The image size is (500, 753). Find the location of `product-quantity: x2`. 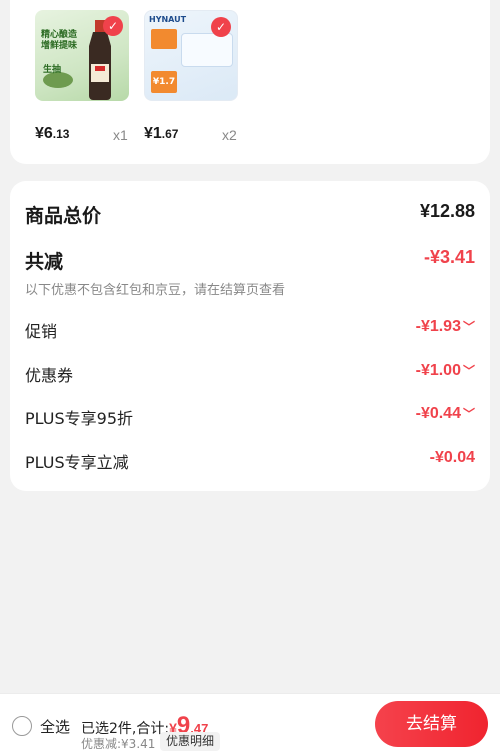

product-quantity: x2 is located at coordinates (229, 135).